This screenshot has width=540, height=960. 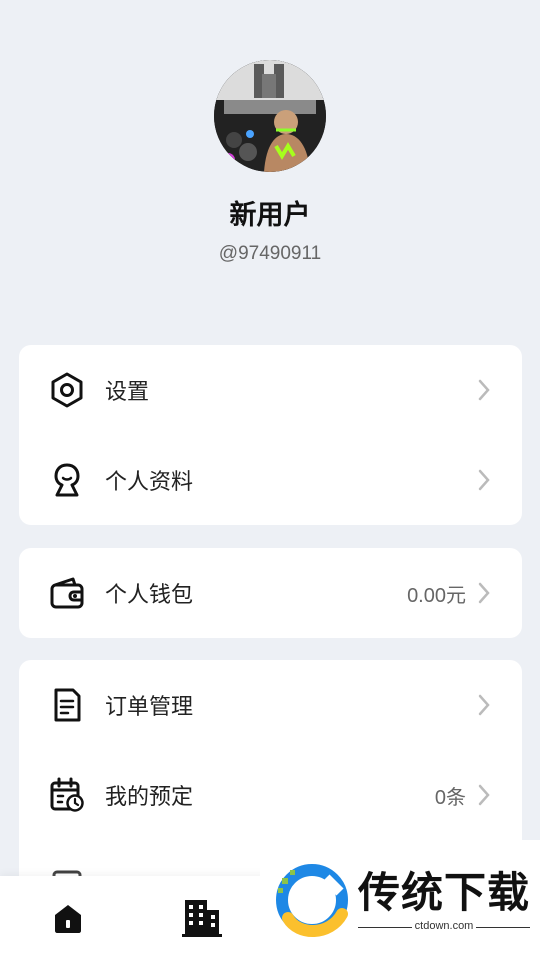 I want to click on watermark-overlay: 传统下载 ctdown.com, so click(x=400, y=900).